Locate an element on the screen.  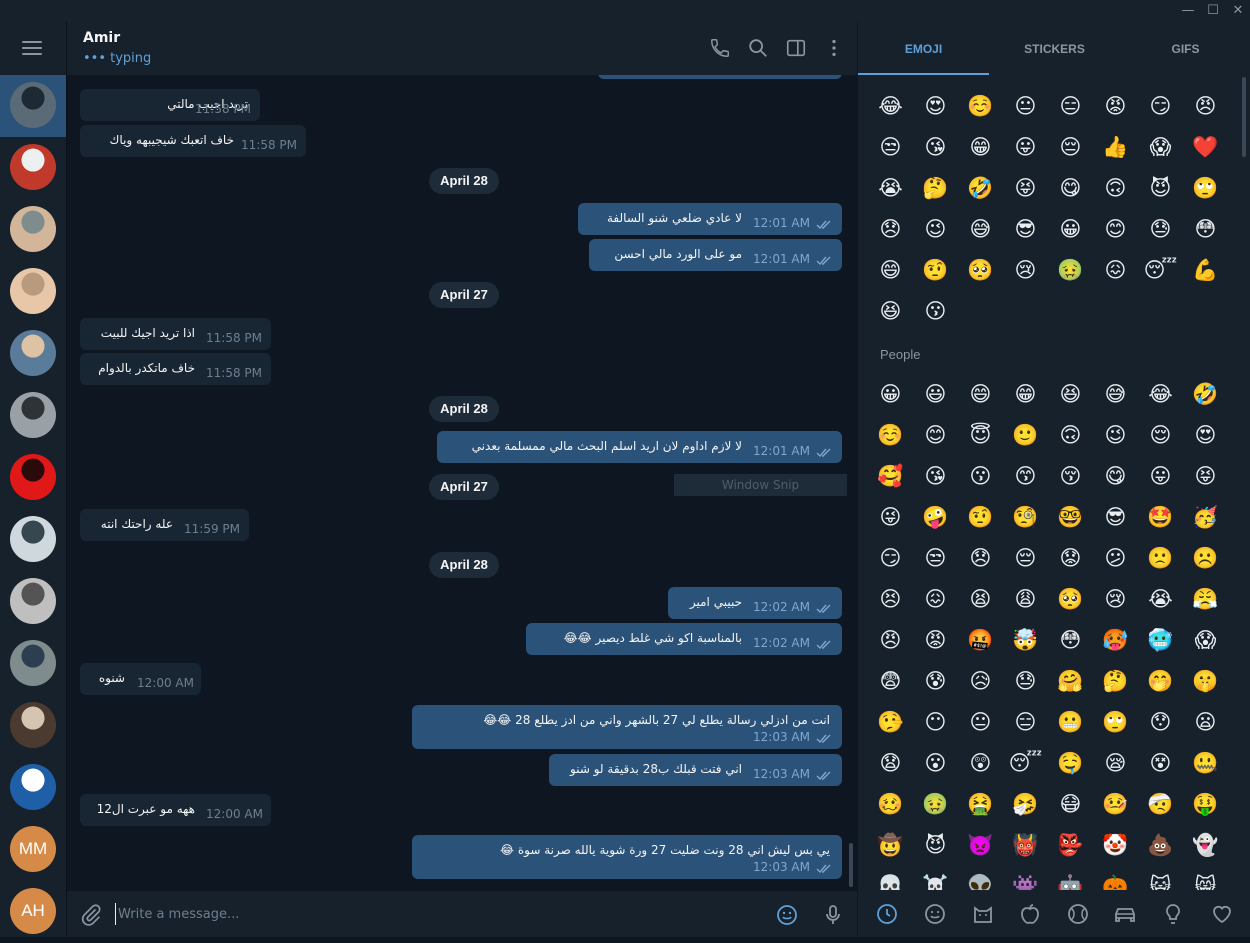
emoji-item: 👿 is located at coordinates (980, 845).